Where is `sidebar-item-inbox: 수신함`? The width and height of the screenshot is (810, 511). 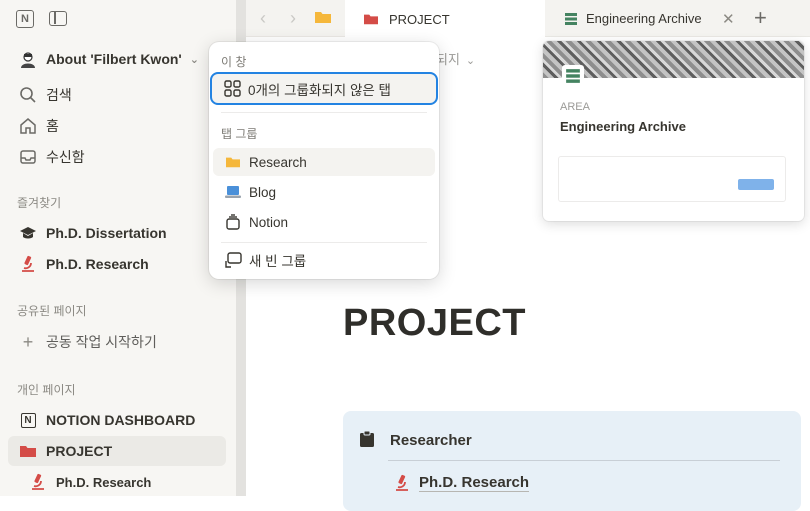 sidebar-item-inbox: 수신함 is located at coordinates (117, 157).